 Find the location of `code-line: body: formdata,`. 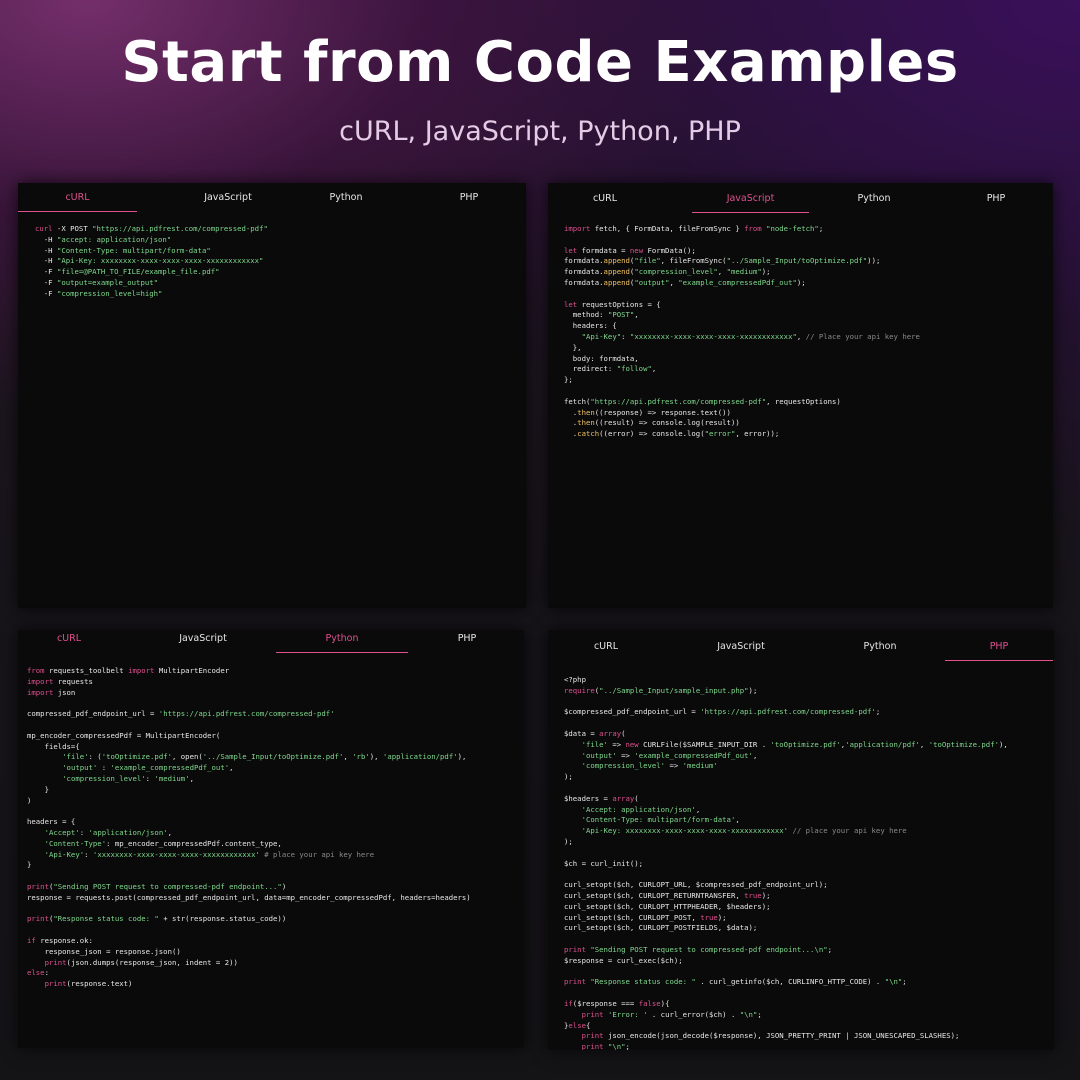

code-line: body: formdata, is located at coordinates (601, 358).